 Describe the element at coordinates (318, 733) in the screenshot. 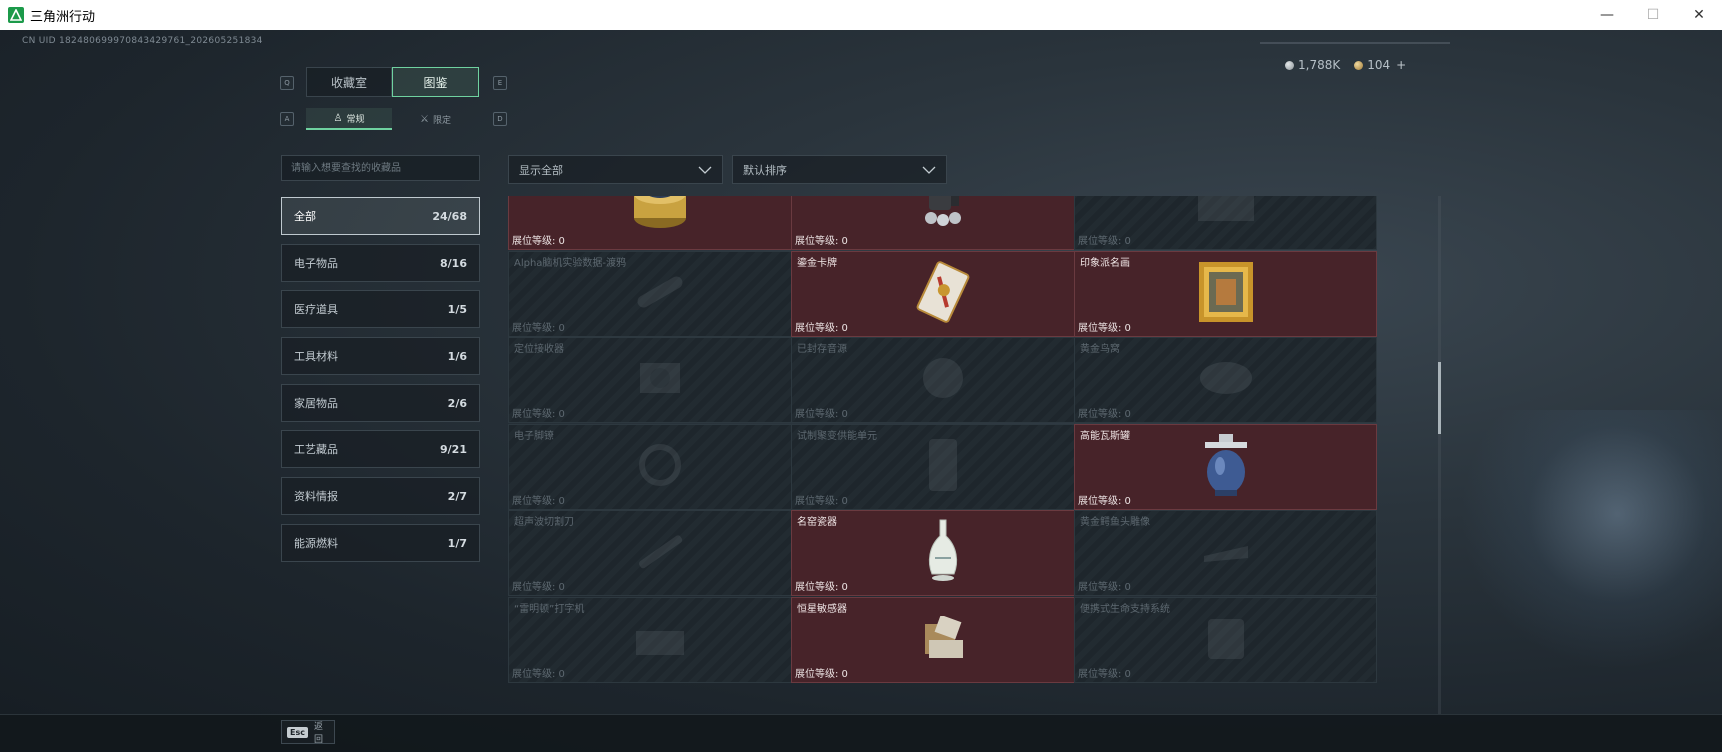

I see `back-label: 返回` at that location.